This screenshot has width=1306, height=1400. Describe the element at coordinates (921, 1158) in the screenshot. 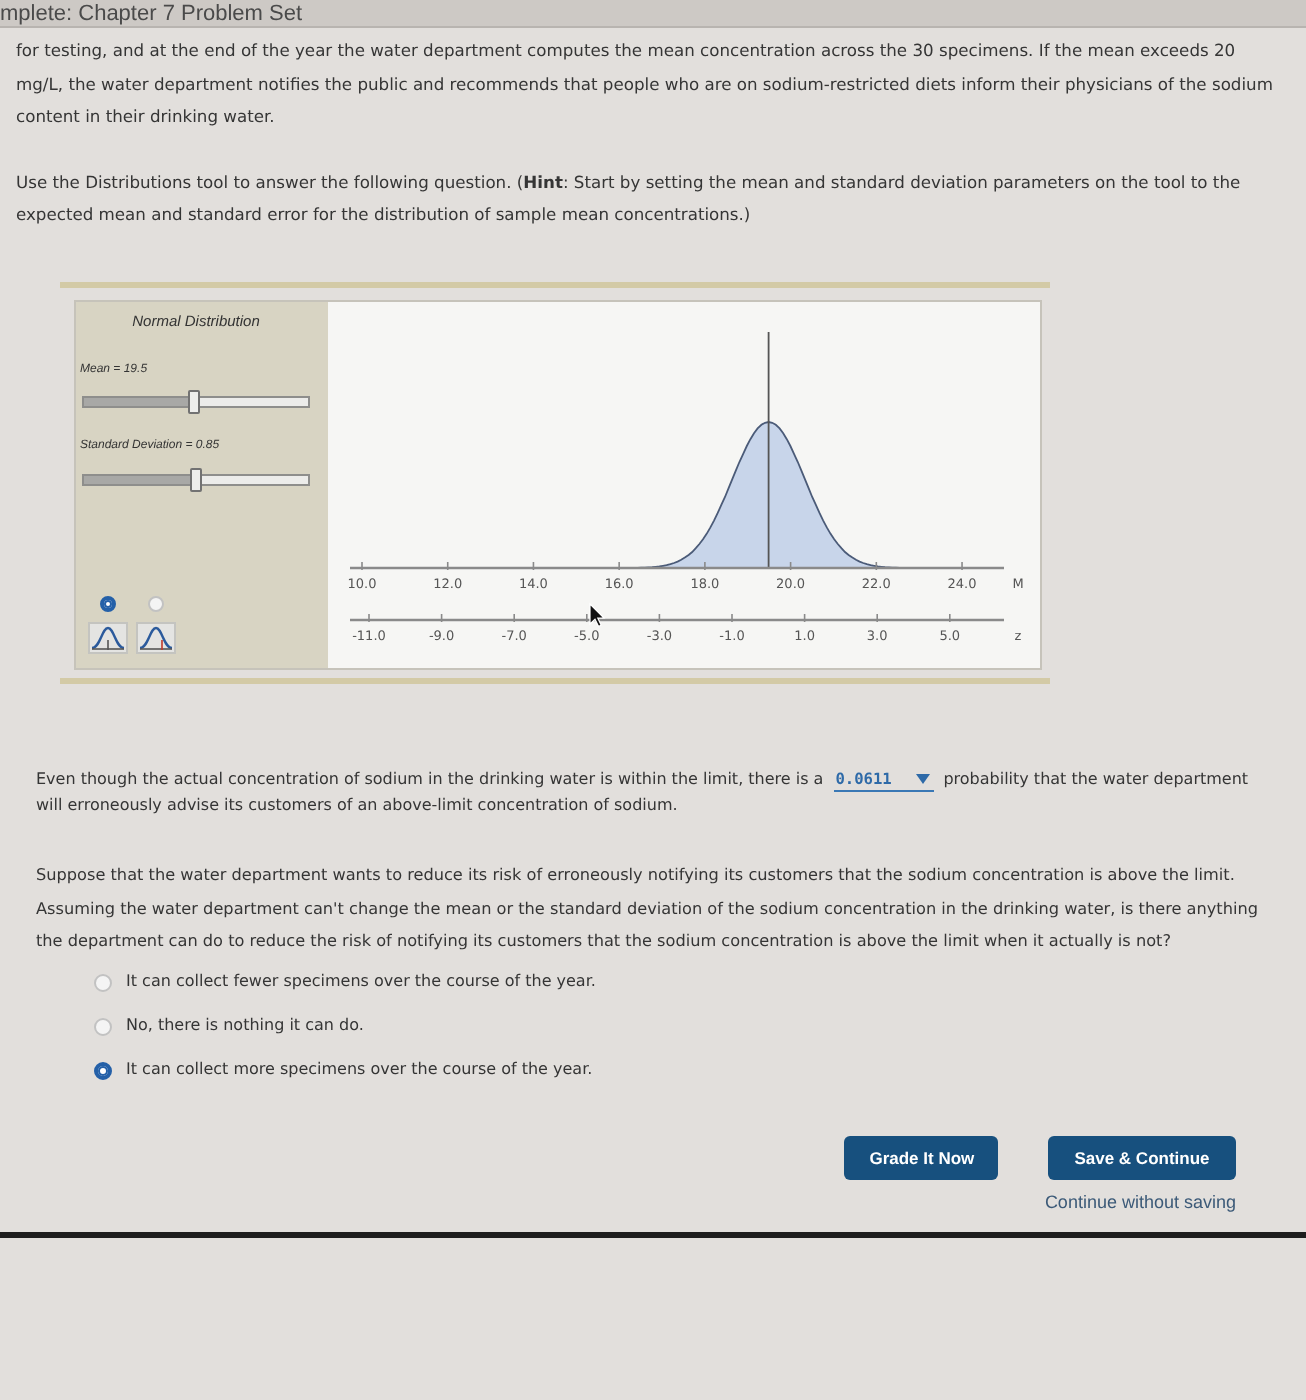

I see `grade-button: Grade It Now` at that location.